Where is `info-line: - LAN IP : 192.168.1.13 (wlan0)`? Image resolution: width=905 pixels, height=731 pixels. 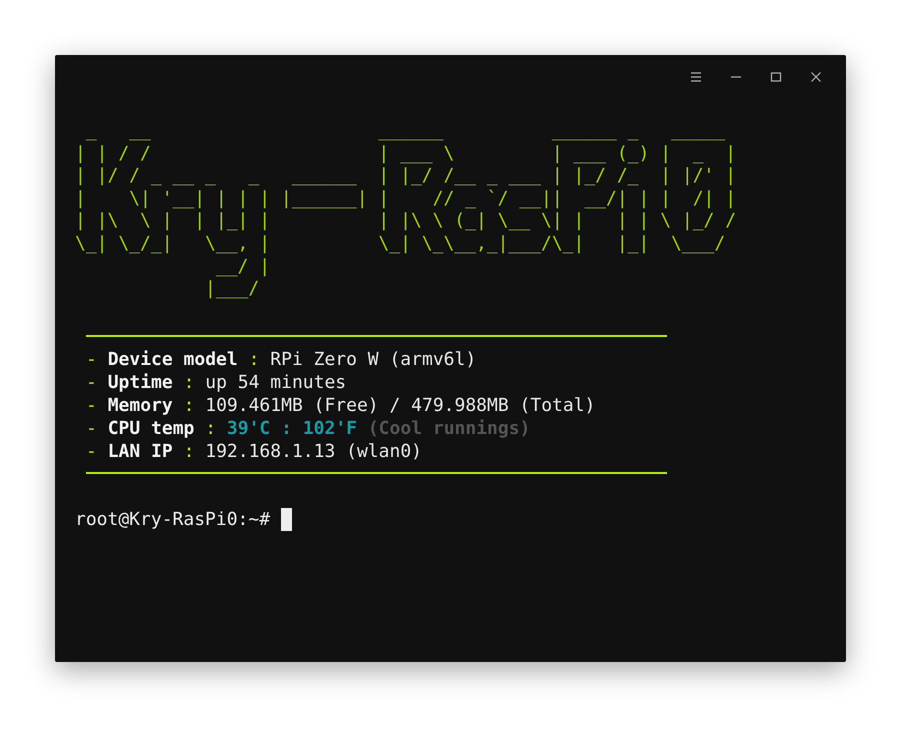 info-line: - LAN IP : 192.168.1.13 (wlan0) is located at coordinates (254, 451).